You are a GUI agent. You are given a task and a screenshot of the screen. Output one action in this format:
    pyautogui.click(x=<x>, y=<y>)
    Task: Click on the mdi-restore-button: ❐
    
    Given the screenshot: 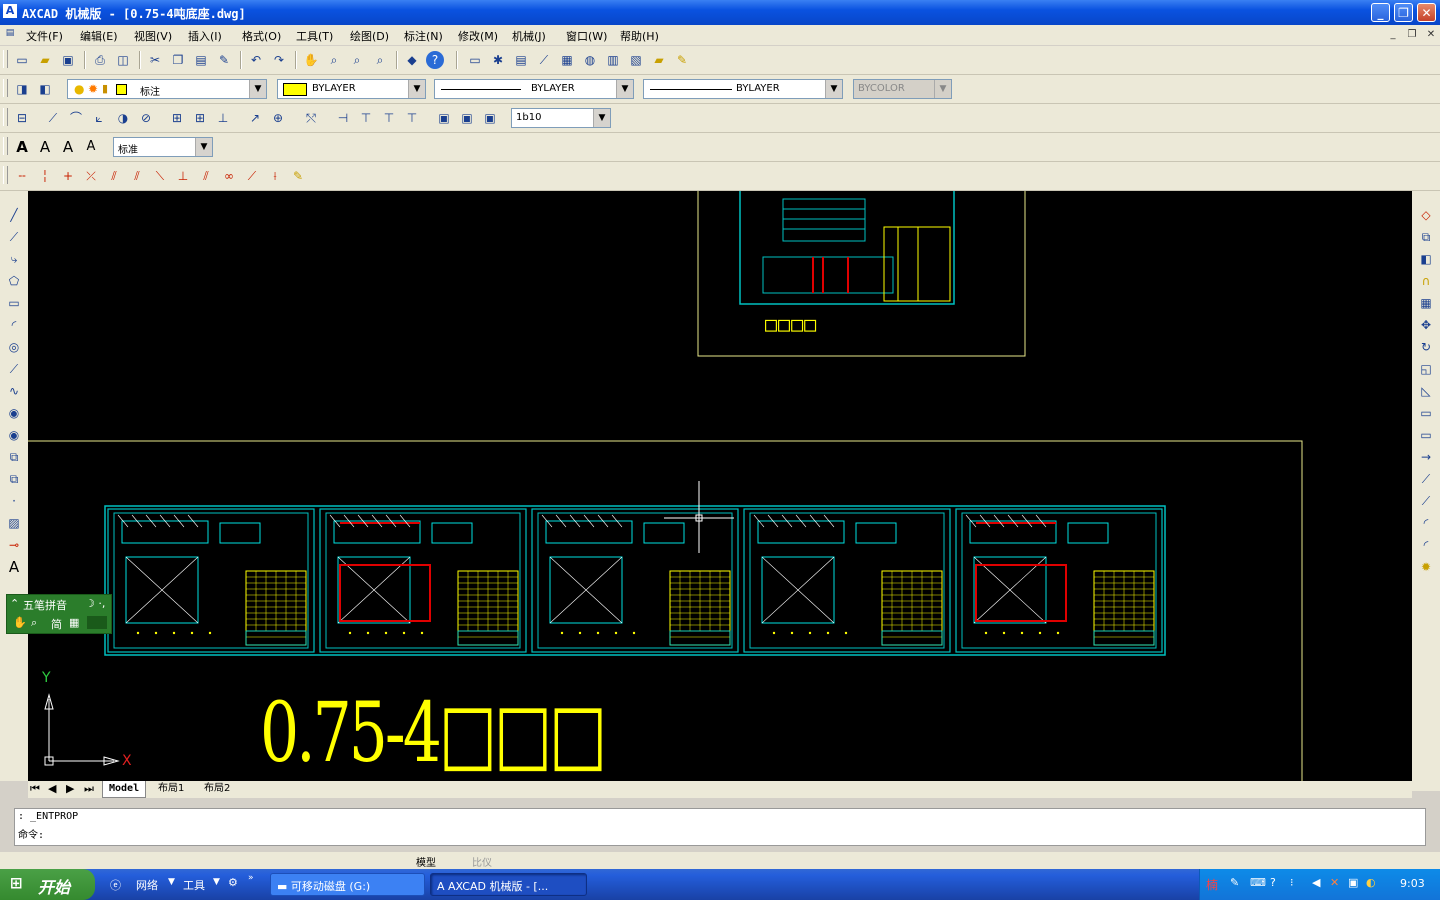 What is the action you would take?
    pyautogui.click(x=1412, y=34)
    